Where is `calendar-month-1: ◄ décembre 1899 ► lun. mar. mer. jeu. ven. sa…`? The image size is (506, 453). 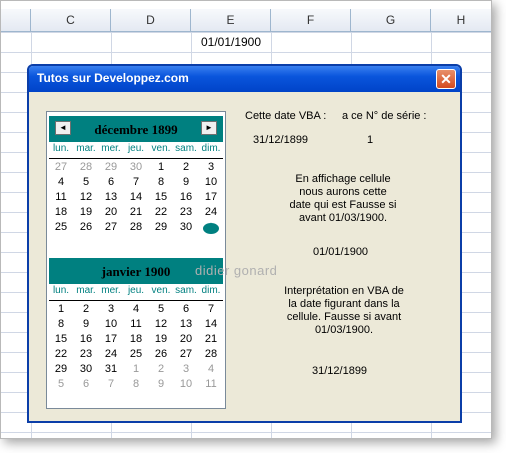 calendar-month-1: ◄ décembre 1899 ► lun. mar. mer. jeu. ven. sa… is located at coordinates (136, 176).